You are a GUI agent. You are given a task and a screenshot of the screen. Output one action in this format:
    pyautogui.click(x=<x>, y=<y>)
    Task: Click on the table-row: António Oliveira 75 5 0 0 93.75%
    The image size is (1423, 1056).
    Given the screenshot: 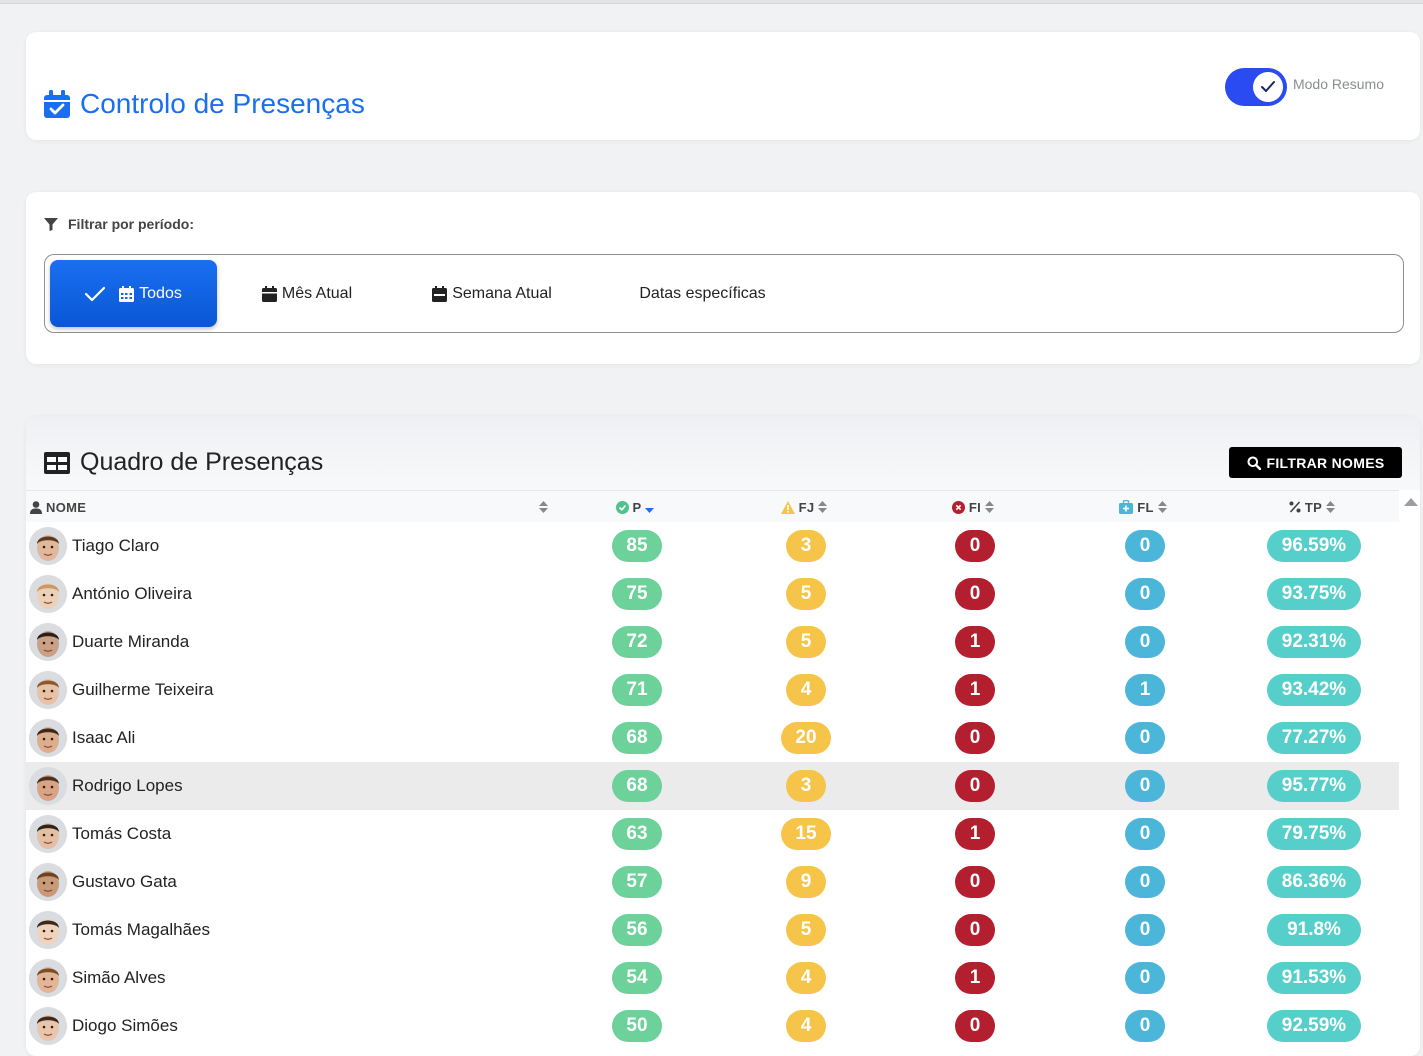 What is the action you would take?
    pyautogui.click(x=712, y=594)
    